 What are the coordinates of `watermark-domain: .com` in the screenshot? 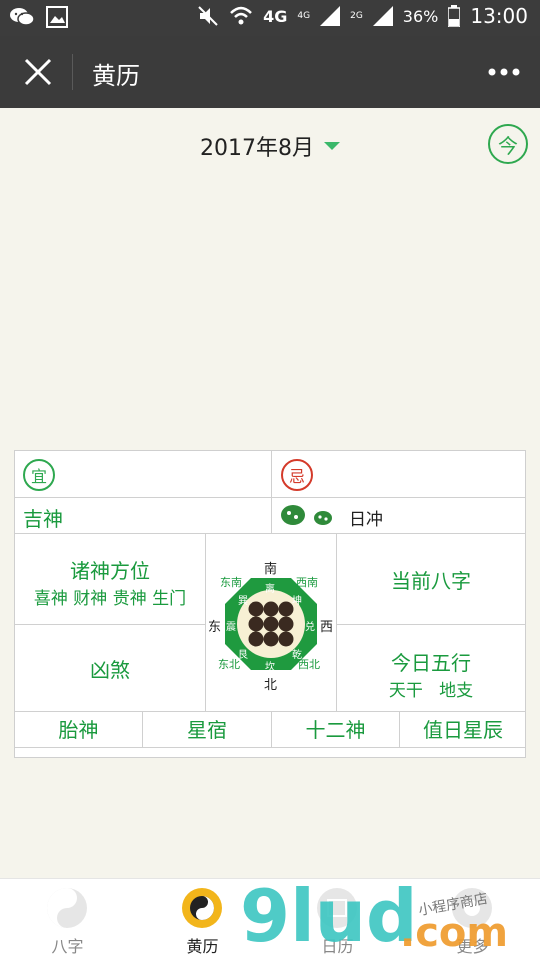 It's located at (454, 933).